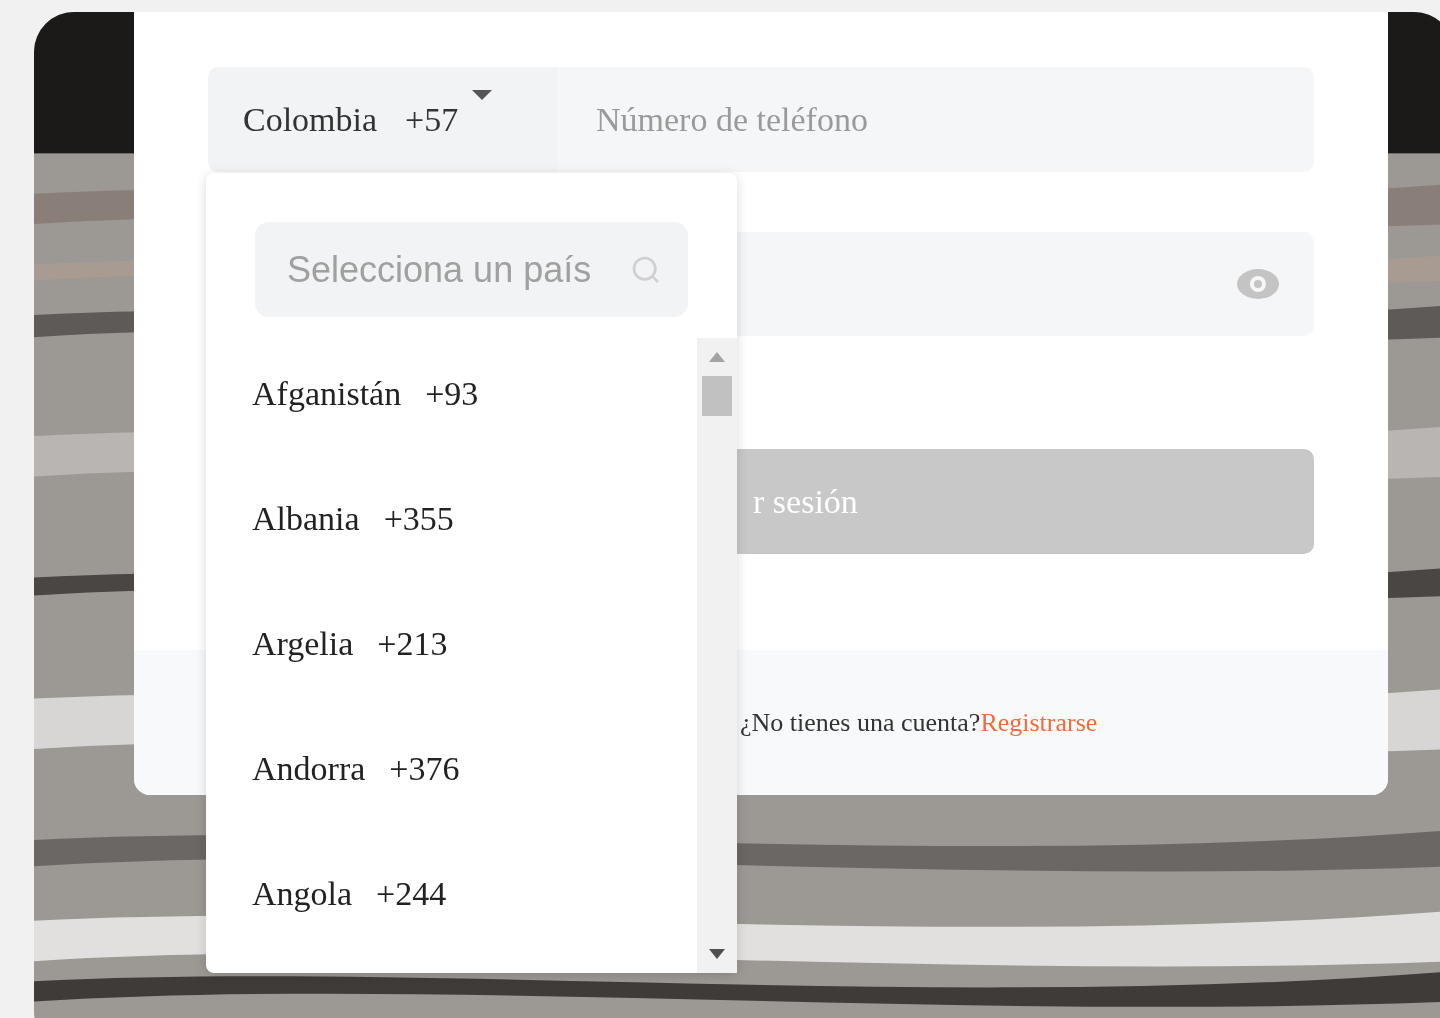  Describe the element at coordinates (860, 723) in the screenshot. I see `signup-prompt: ¿No tienes una cuenta?` at that location.